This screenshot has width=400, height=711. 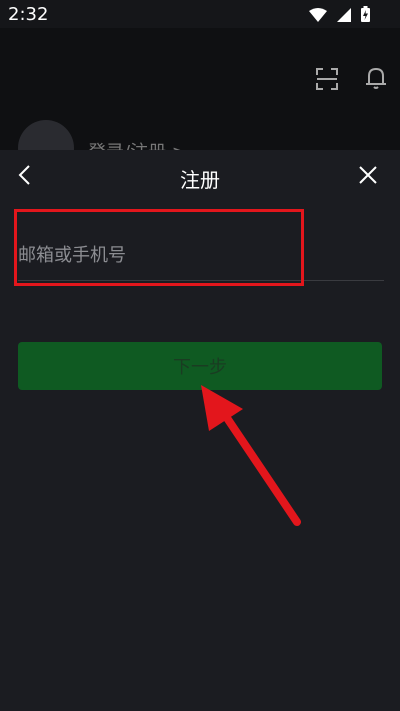 I want to click on arrow-annotation, so click(x=250, y=459).